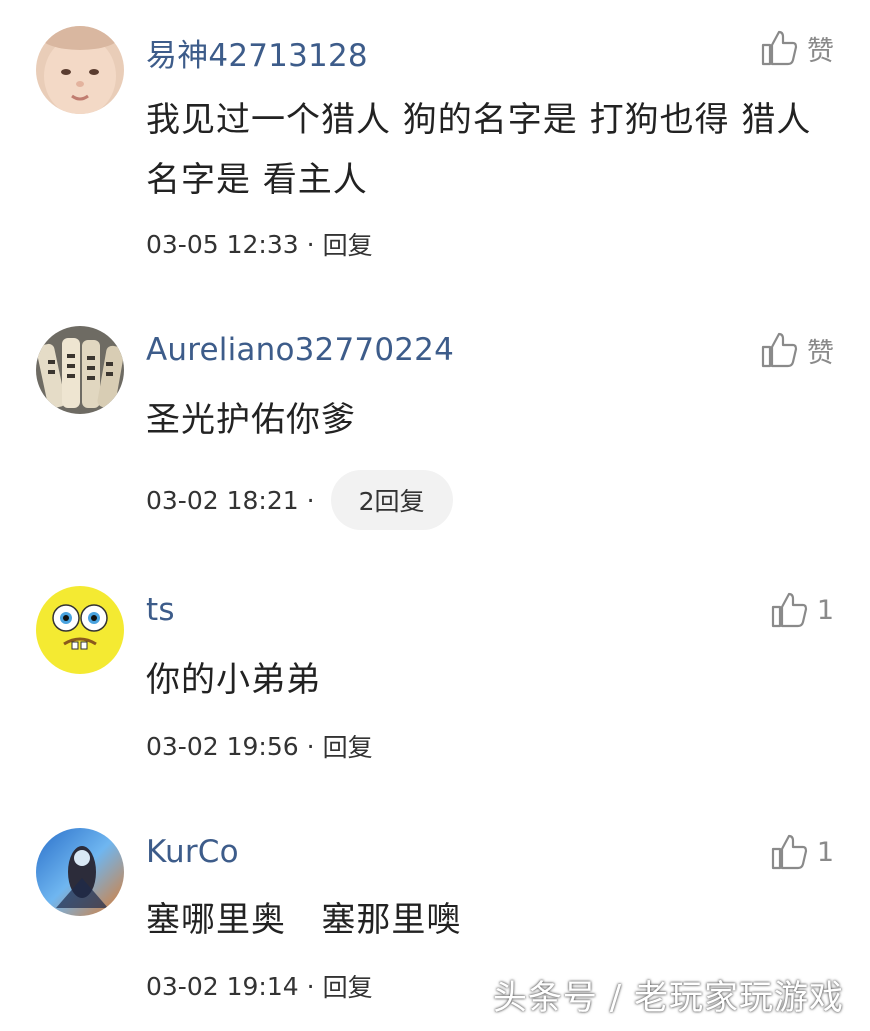  I want to click on comment-meta: 03-02 18:21 · 2回复, so click(299, 500).